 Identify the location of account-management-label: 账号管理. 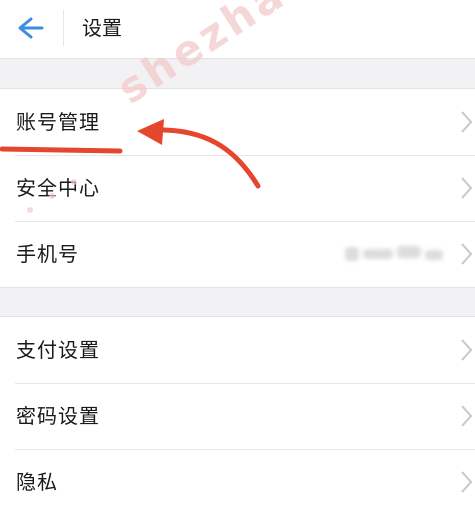
(58, 122).